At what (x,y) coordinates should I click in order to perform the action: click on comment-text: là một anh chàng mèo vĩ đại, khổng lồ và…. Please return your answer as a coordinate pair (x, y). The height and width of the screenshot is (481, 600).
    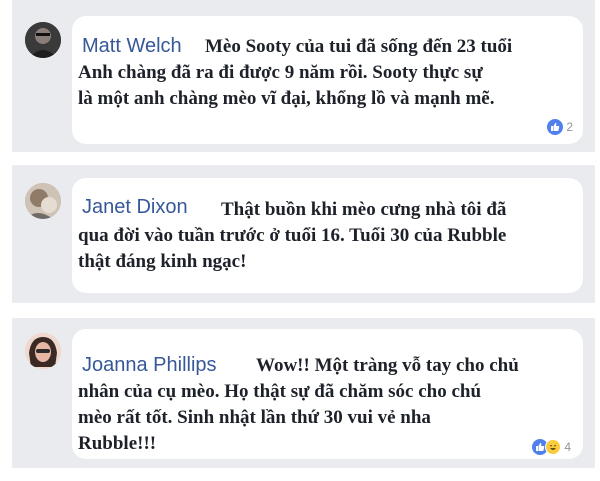
    Looking at the image, I should click on (286, 98).